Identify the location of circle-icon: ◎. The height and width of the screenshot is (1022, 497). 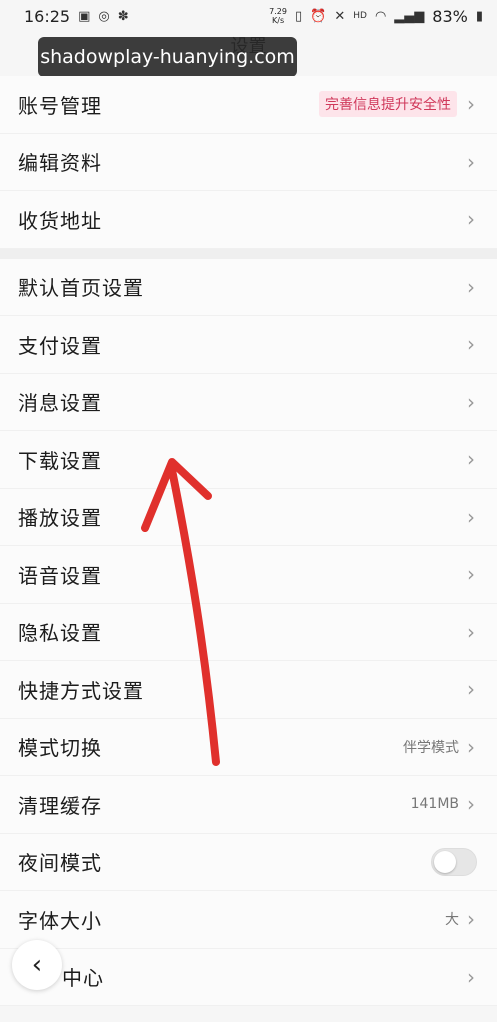
(104, 16).